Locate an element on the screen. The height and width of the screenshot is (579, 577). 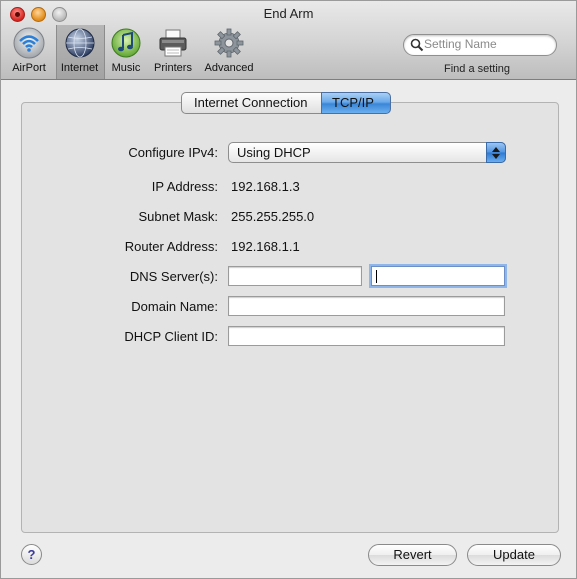
toolbar-item-label: Advanced is located at coordinates (229, 68).